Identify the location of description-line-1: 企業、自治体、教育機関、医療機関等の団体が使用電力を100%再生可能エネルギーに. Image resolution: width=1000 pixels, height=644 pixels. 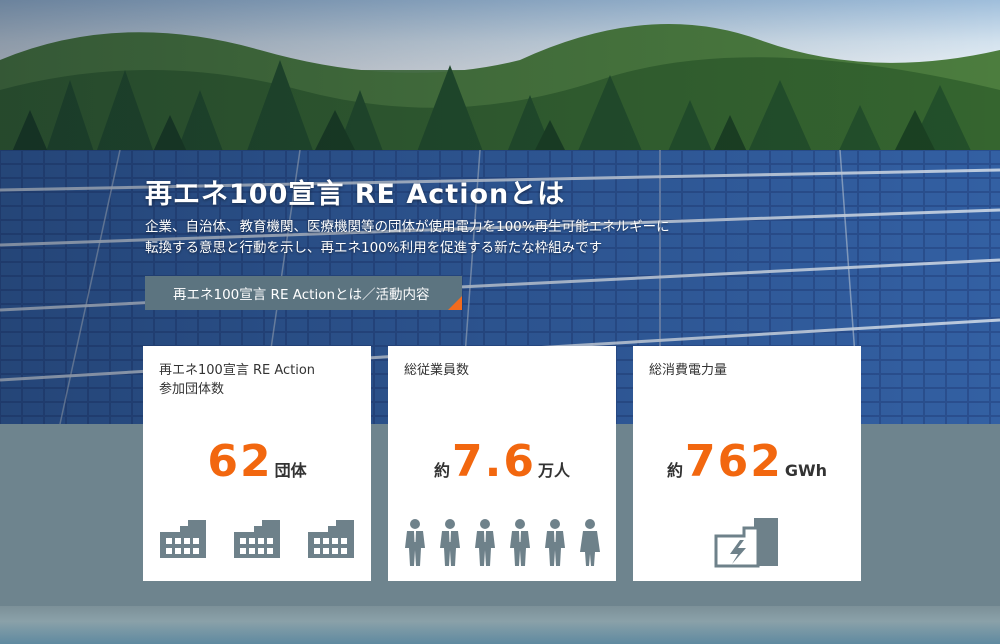
(407, 227).